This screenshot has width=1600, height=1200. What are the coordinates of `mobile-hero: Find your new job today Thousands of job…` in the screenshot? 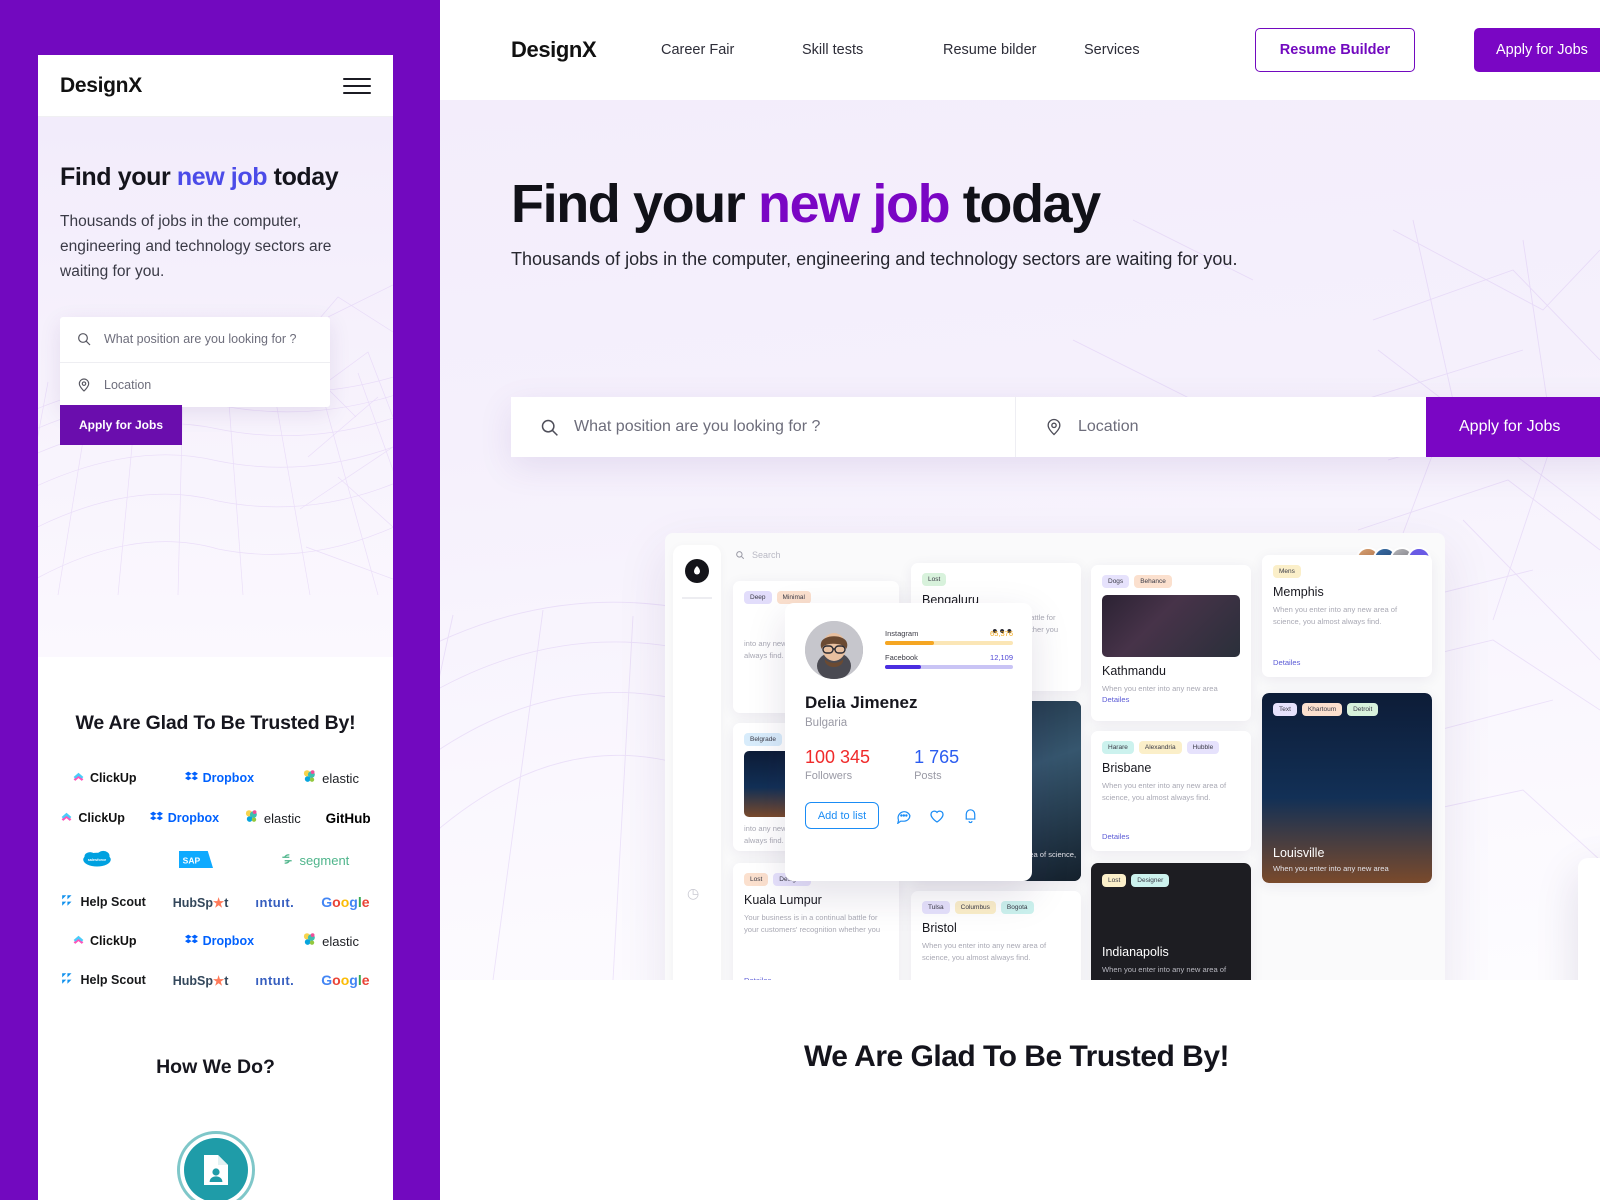 It's located at (215, 387).